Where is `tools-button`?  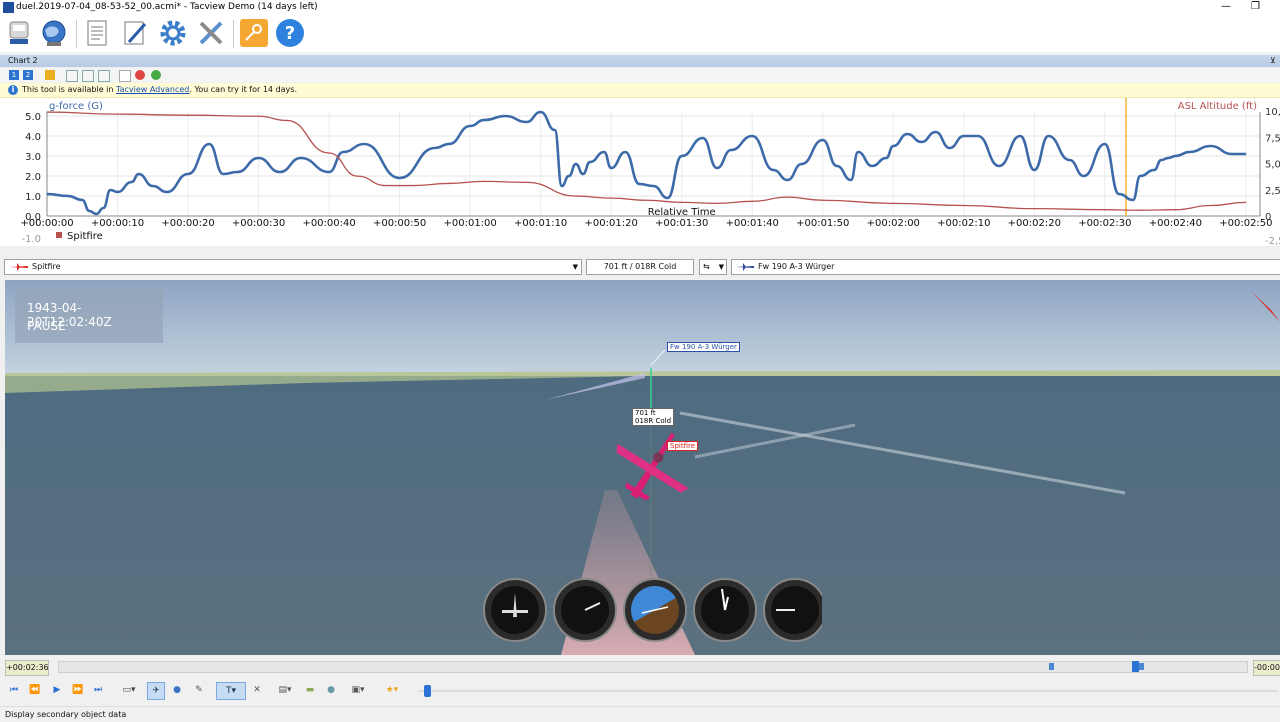 tools-button is located at coordinates (211, 33).